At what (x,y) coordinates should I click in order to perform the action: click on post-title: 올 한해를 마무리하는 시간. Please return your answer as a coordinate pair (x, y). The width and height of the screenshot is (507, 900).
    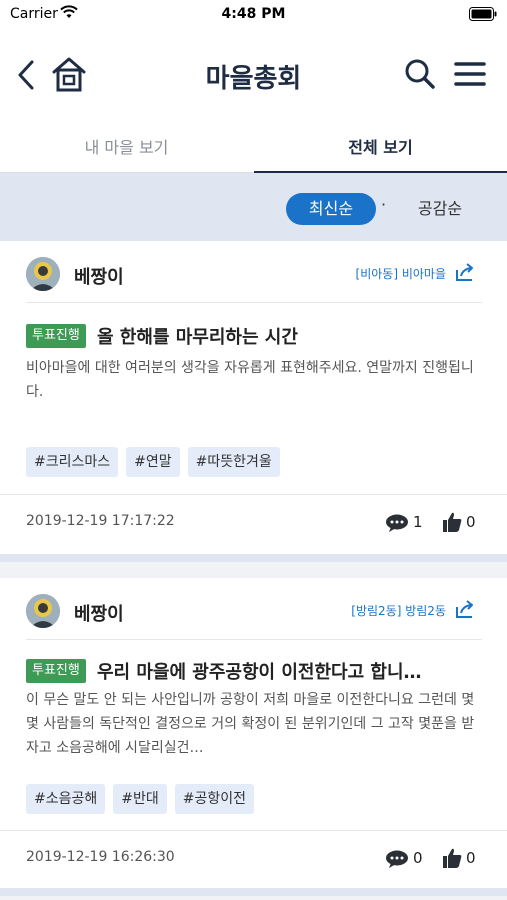
    Looking at the image, I should click on (197, 336).